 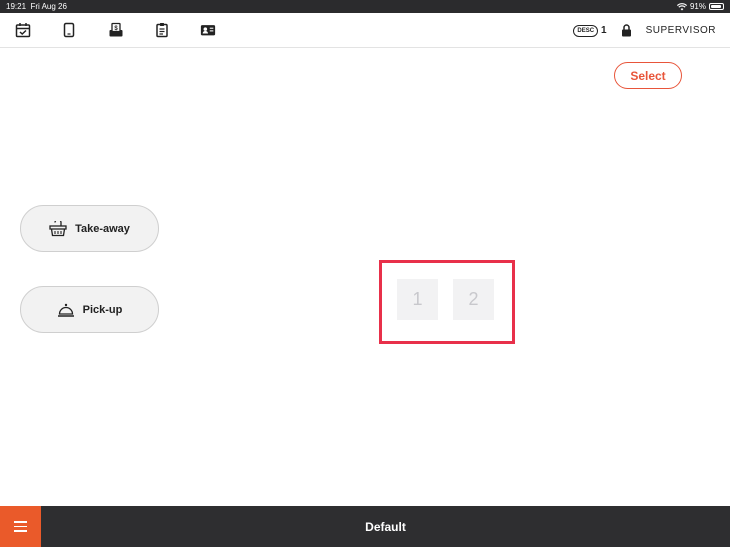 I want to click on wifi-icon, so click(x=681, y=6).